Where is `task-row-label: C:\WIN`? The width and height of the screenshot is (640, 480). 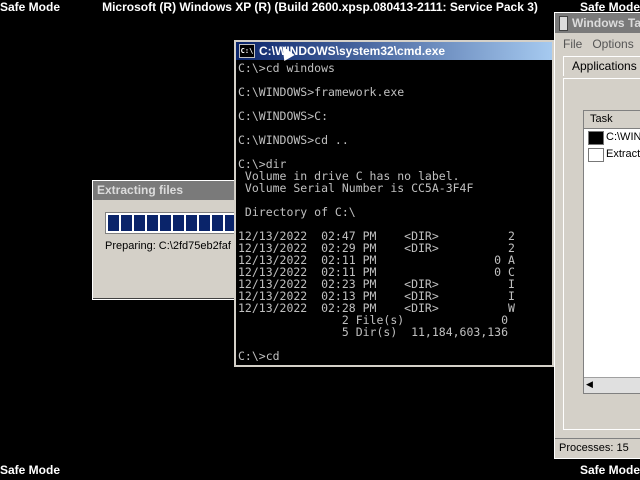
task-row-label: C:\WIN is located at coordinates (623, 137).